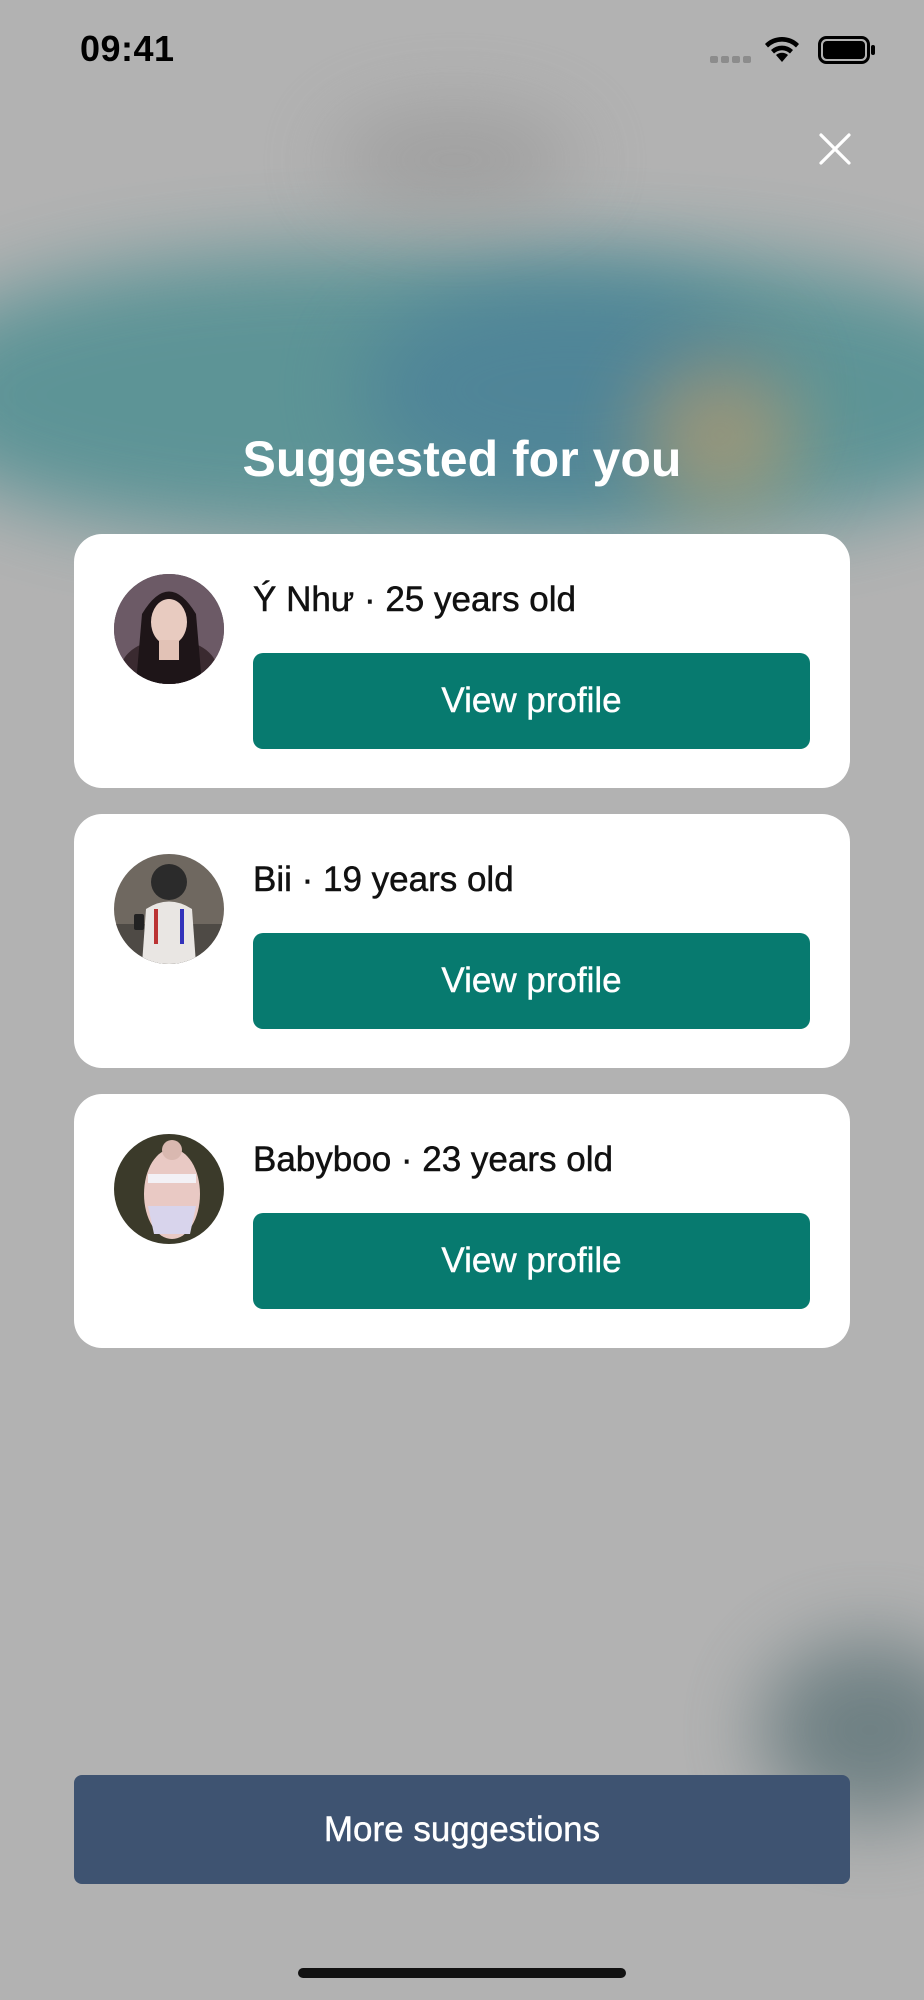 The width and height of the screenshot is (924, 2000). What do you see at coordinates (846, 50) in the screenshot?
I see `battery-icon` at bounding box center [846, 50].